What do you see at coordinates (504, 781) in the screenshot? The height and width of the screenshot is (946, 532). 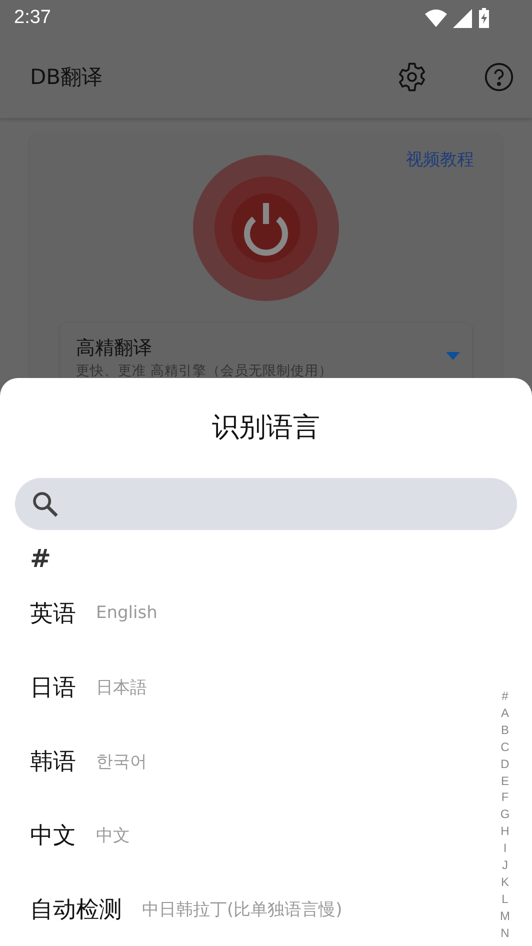 I see `index-letter: E` at bounding box center [504, 781].